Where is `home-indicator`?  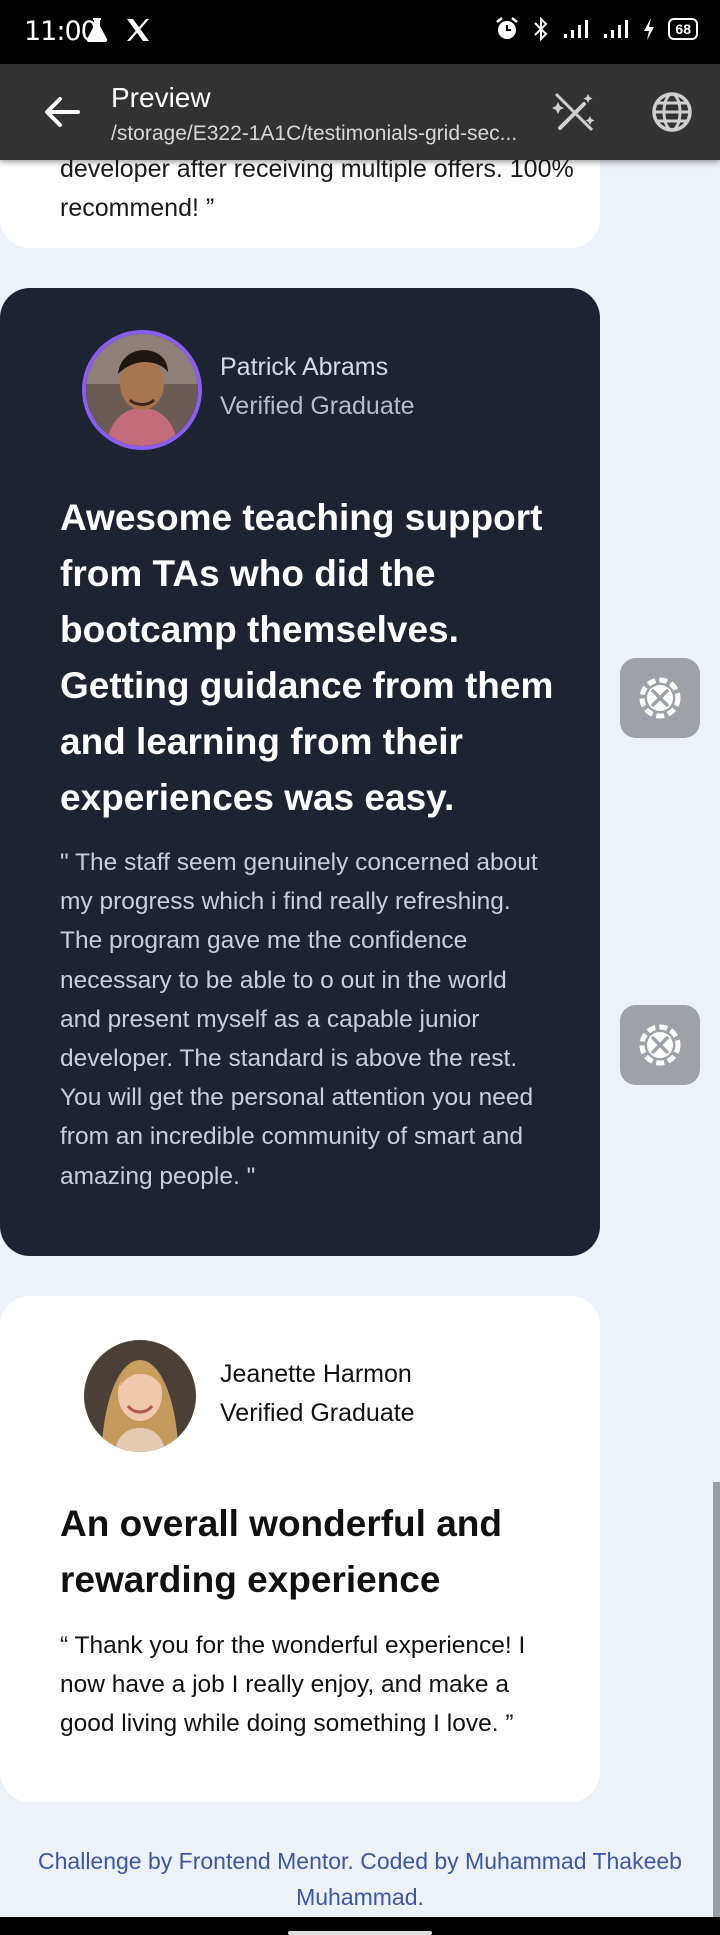
home-indicator is located at coordinates (360, 1933).